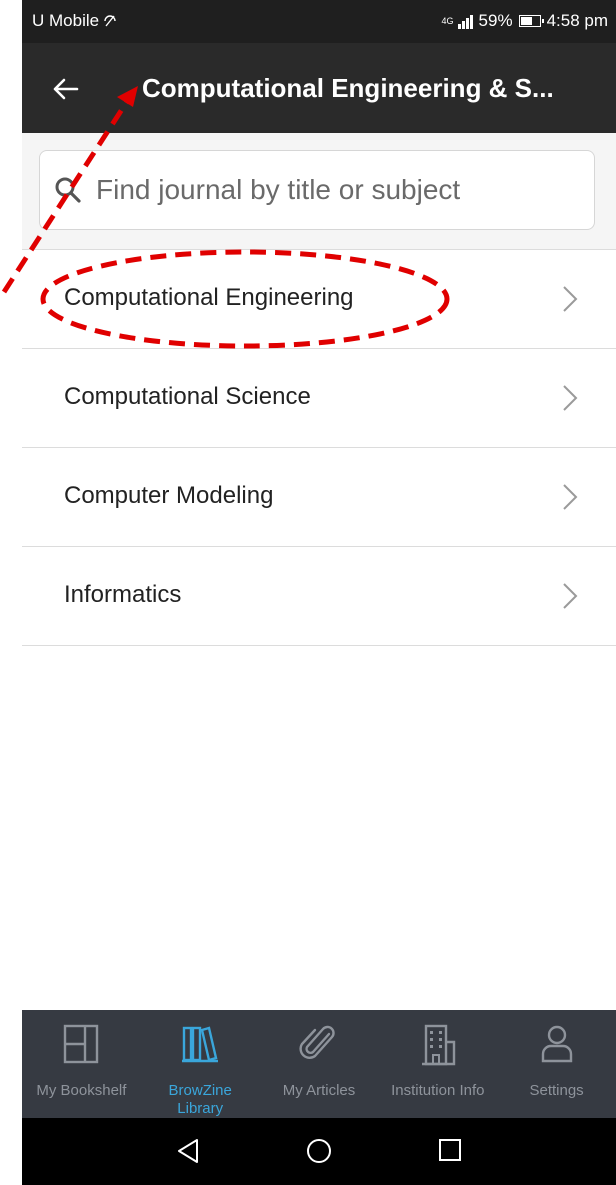 Image resolution: width=616 pixels, height=1185 pixels. What do you see at coordinates (110, 21) in the screenshot?
I see `notification-icon` at bounding box center [110, 21].